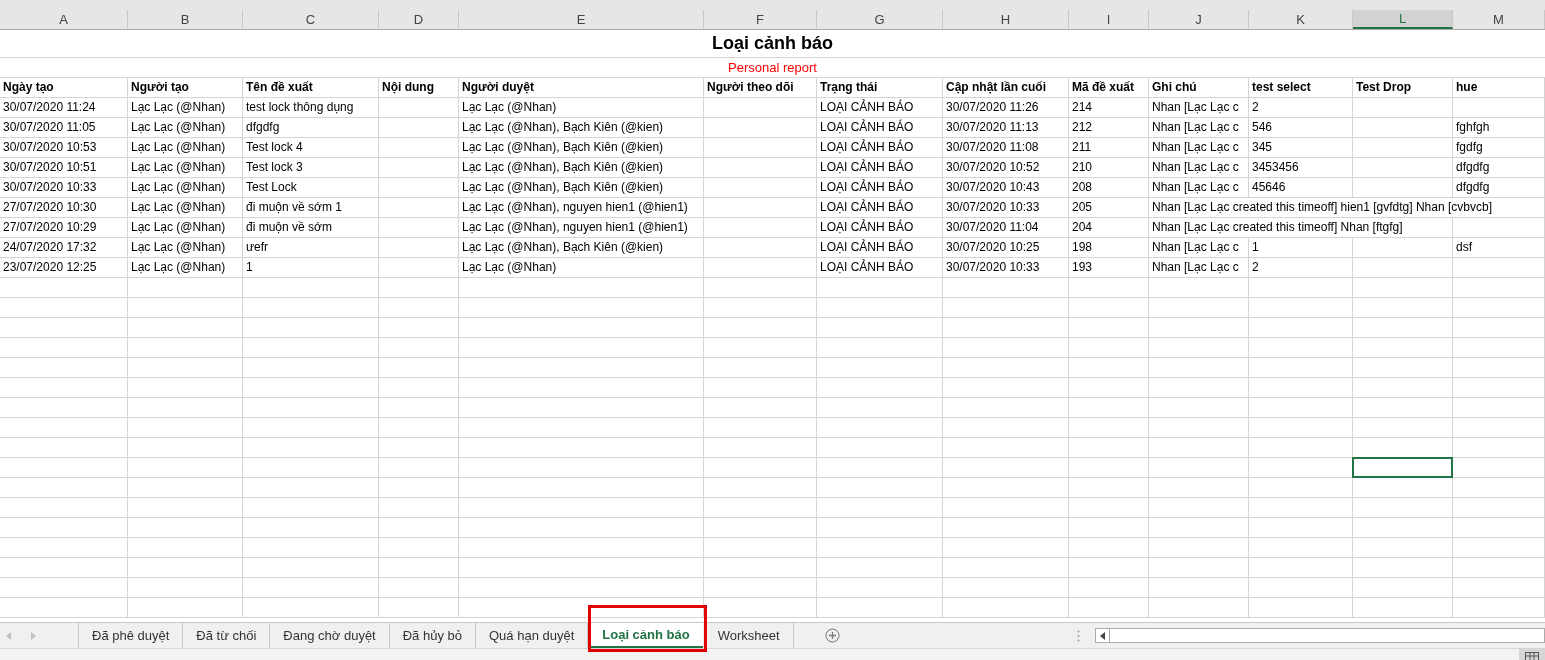 The height and width of the screenshot is (660, 1545). What do you see at coordinates (772, 43) in the screenshot?
I see `sheet-title: Loại cảnh báo` at bounding box center [772, 43].